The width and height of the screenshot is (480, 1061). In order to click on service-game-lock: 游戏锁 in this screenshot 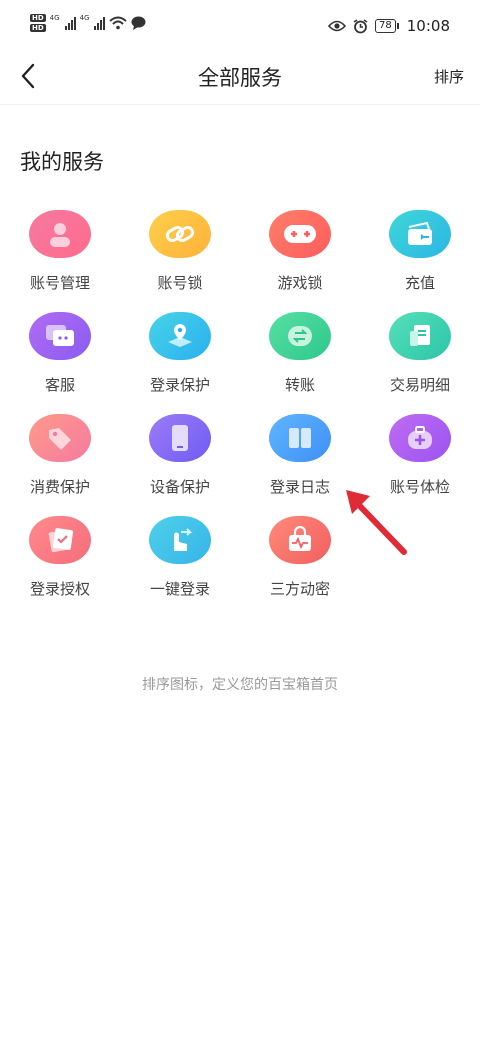, I will do `click(300, 261)`.